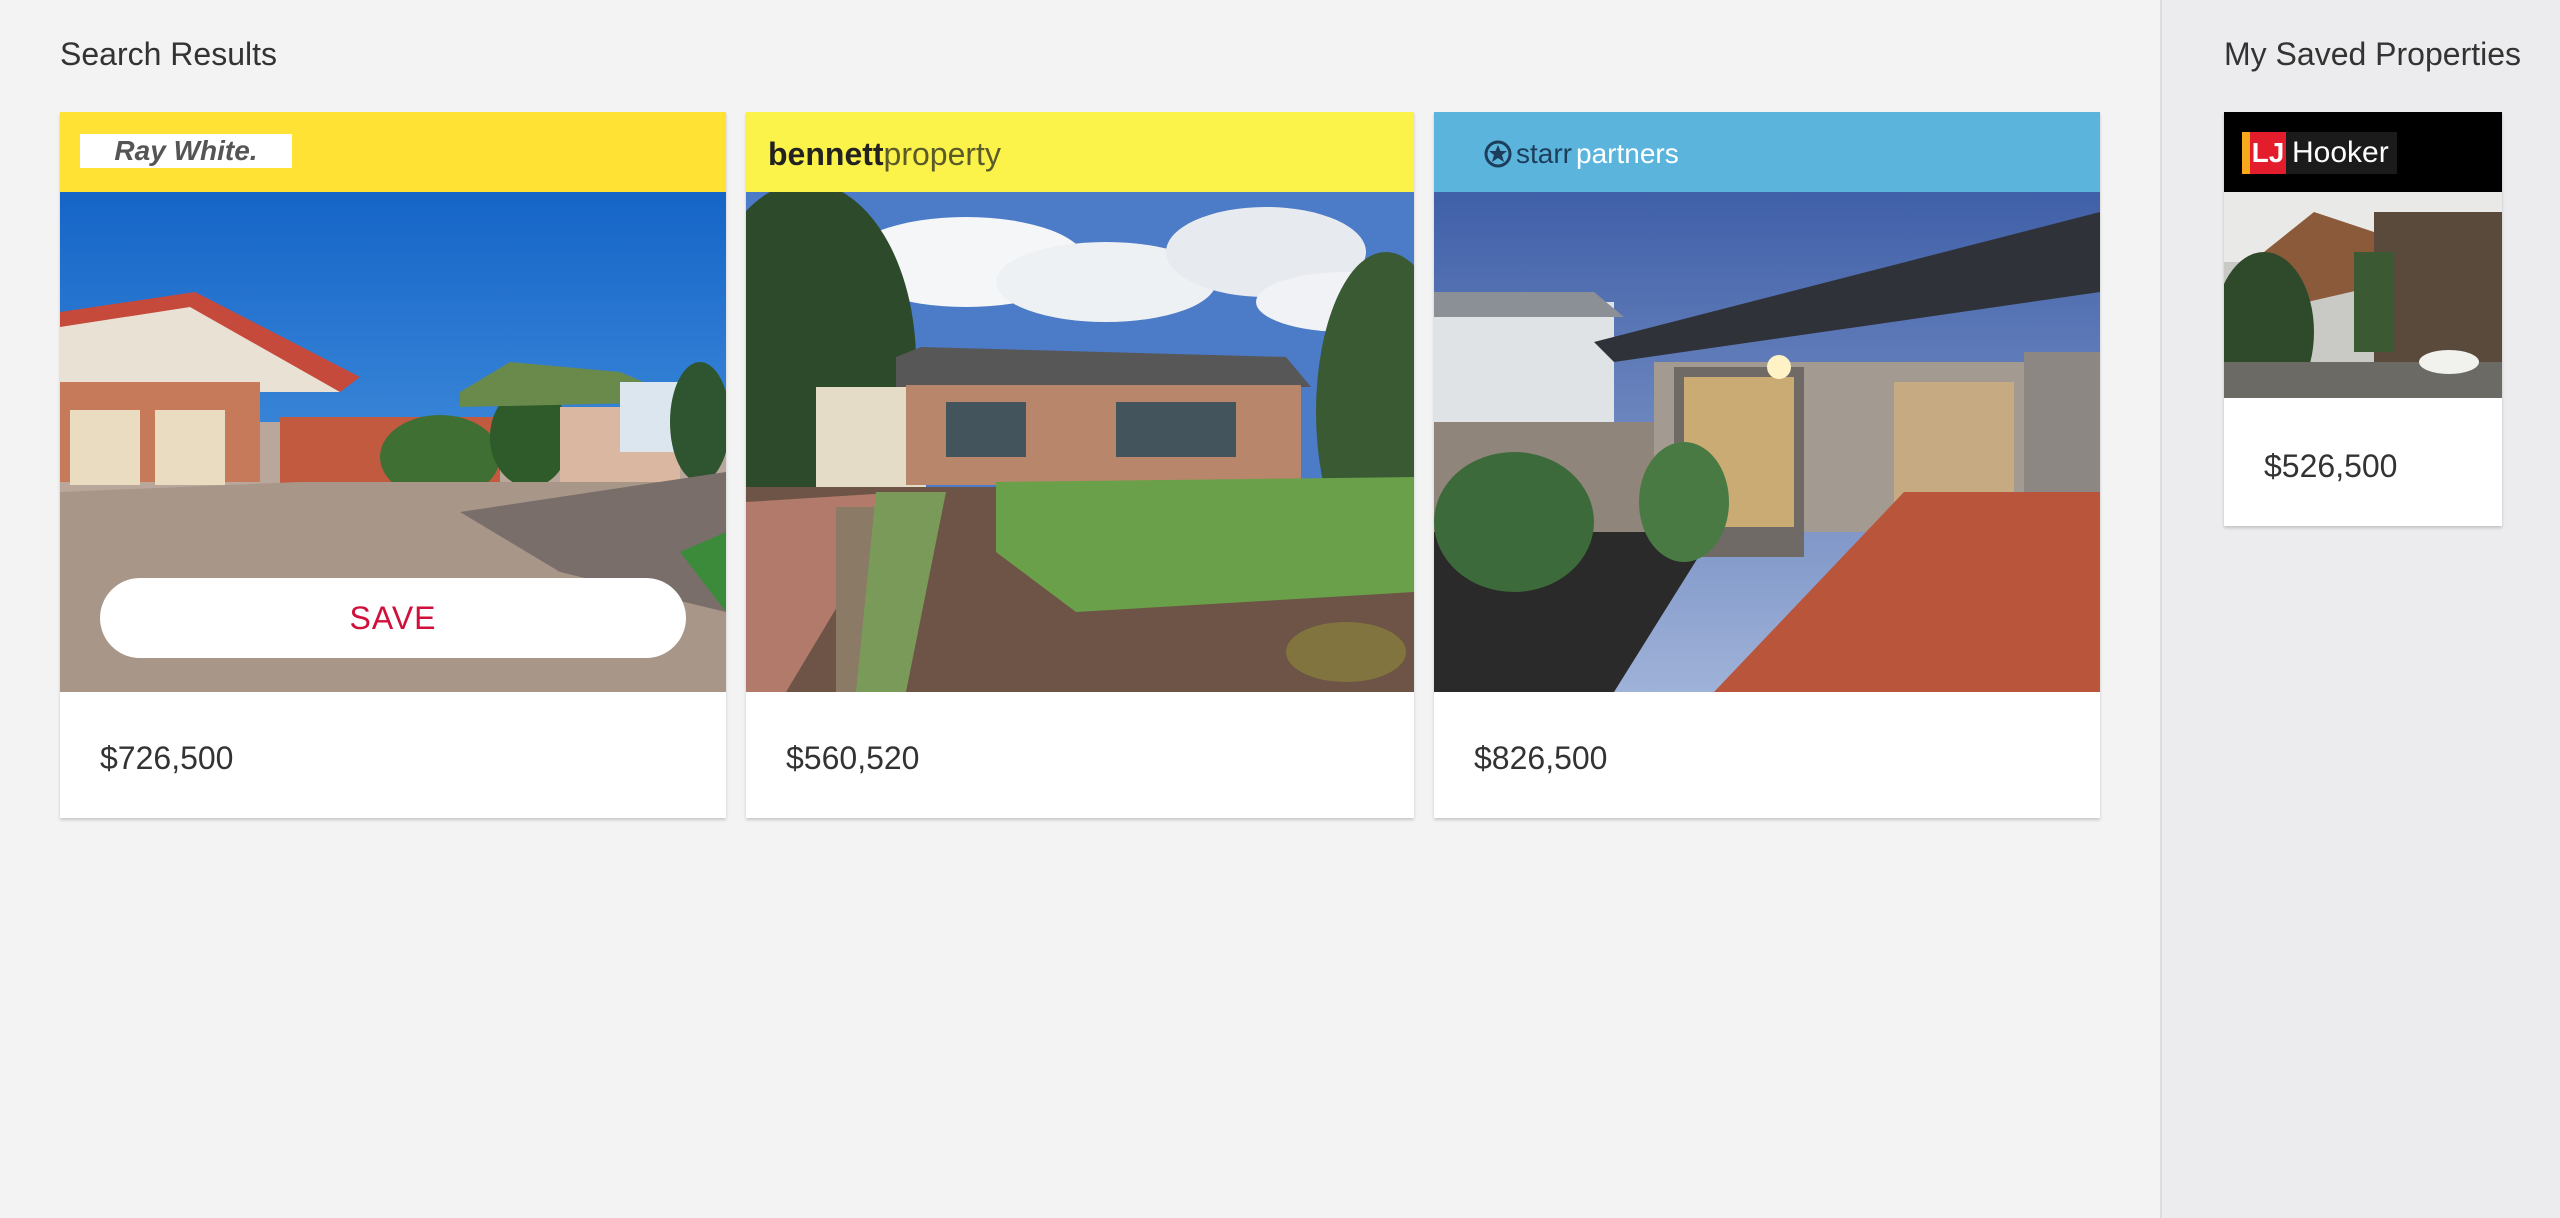 The image size is (2560, 1218). Describe the element at coordinates (853, 758) in the screenshot. I see `property-price: $560,520` at that location.